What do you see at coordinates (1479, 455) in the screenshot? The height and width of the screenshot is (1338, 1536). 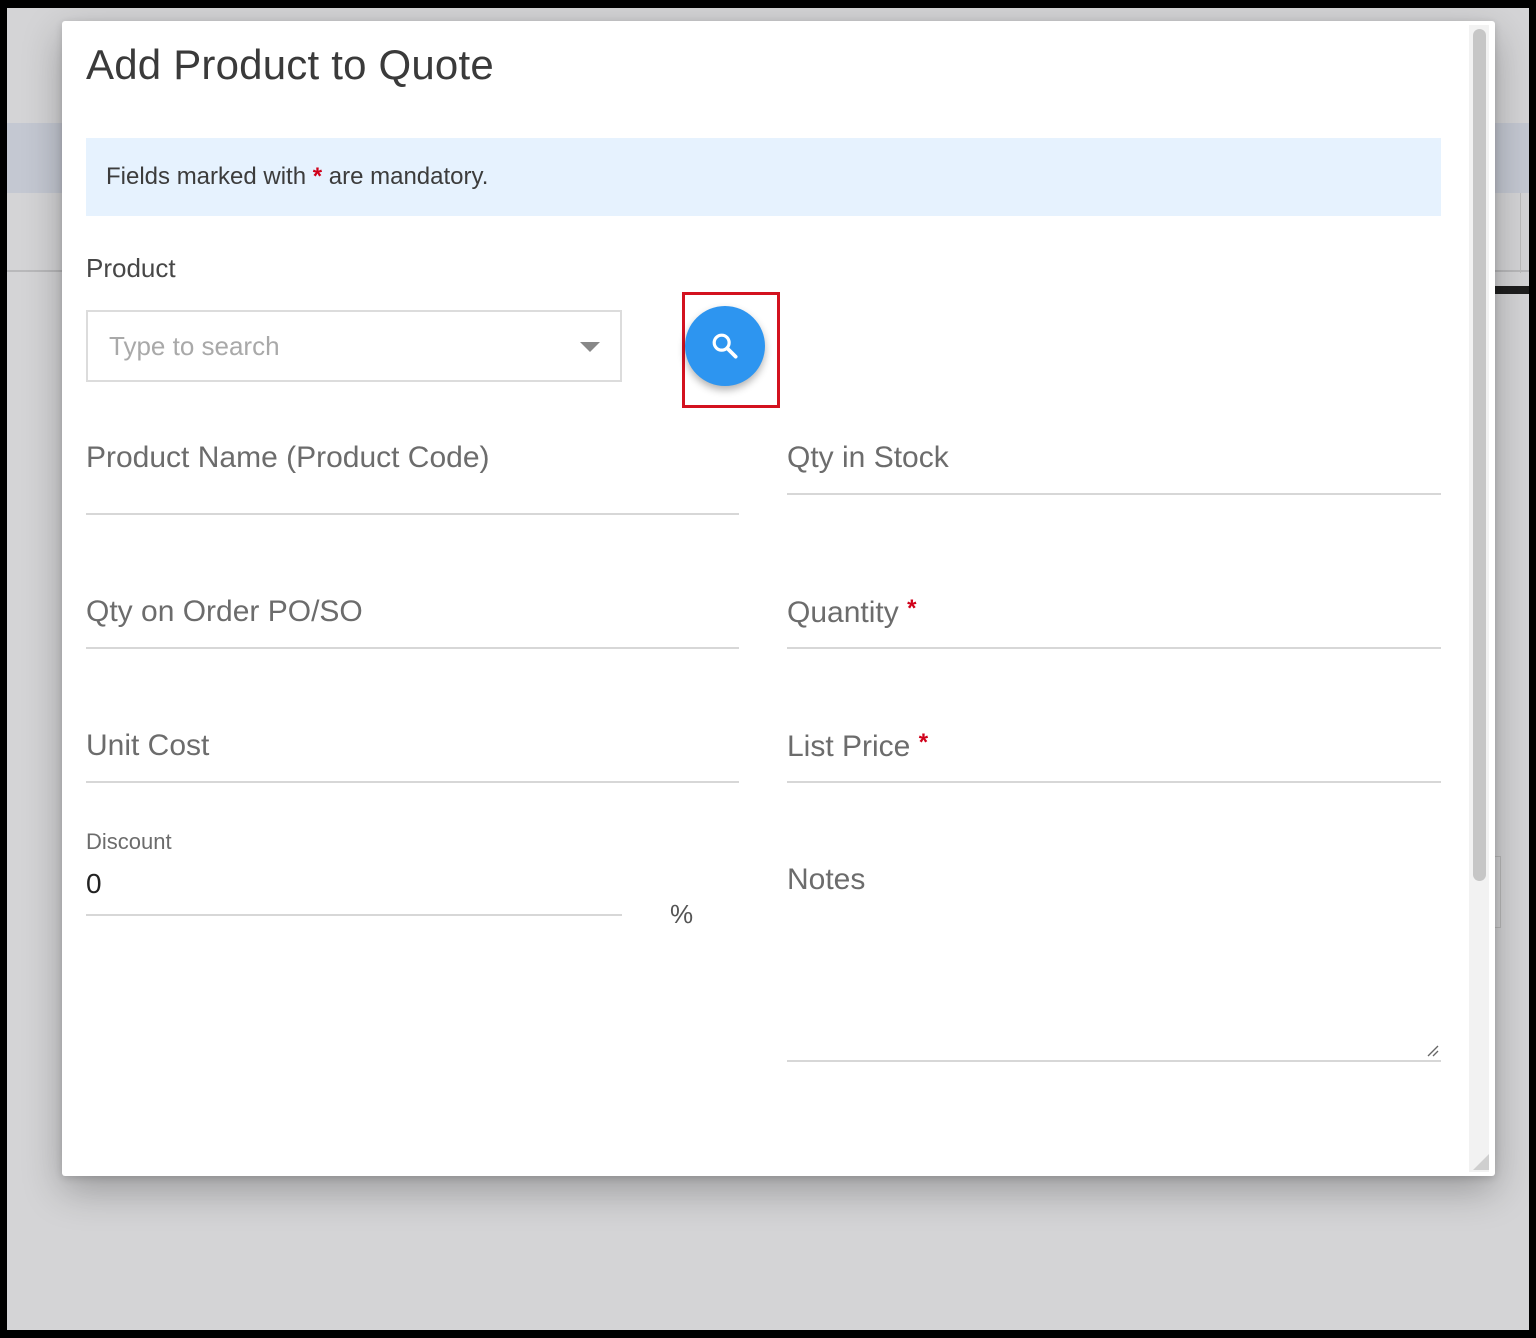 I see `scrollbar-thumb` at bounding box center [1479, 455].